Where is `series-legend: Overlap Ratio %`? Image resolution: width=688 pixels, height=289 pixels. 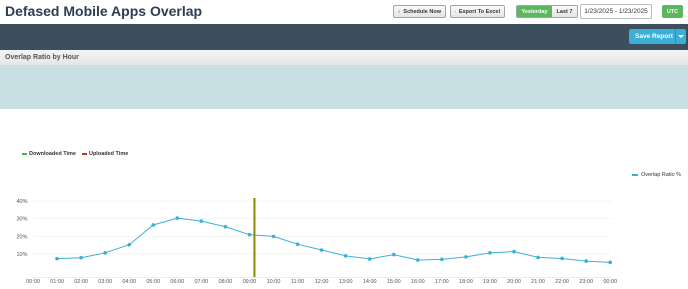 series-legend: Overlap Ratio % is located at coordinates (656, 175).